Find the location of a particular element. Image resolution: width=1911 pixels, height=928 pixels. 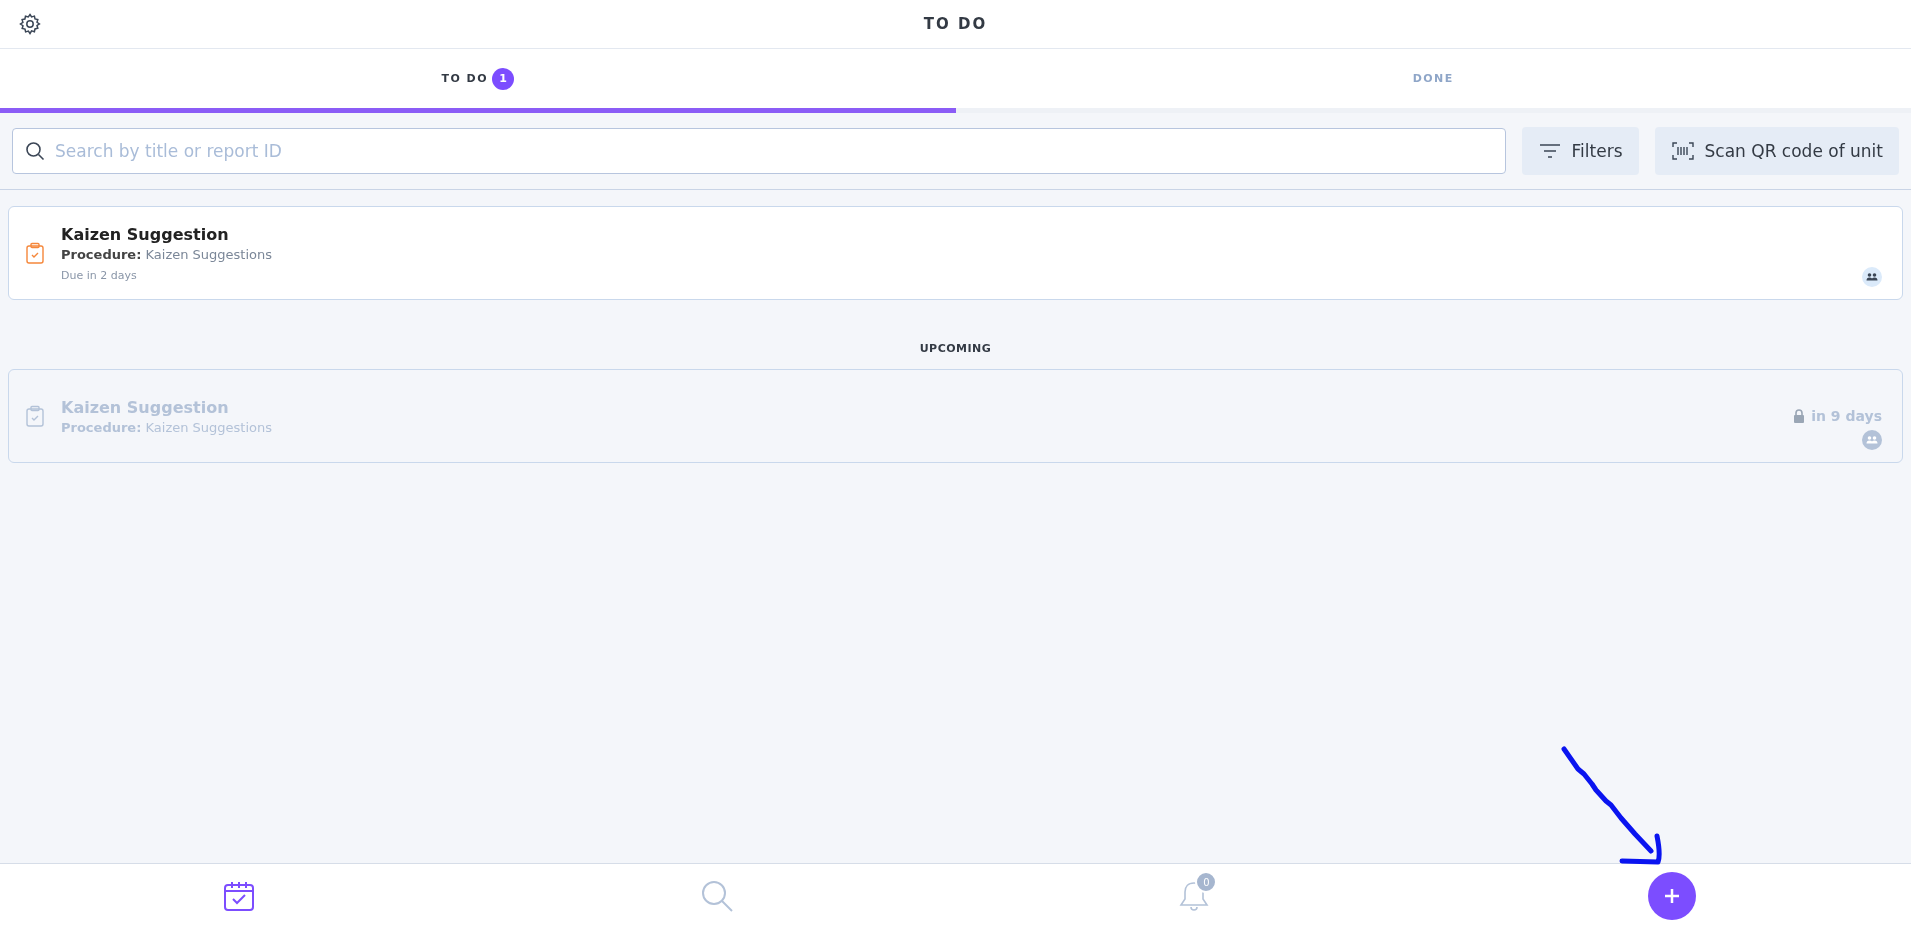

add-button is located at coordinates (1672, 896).